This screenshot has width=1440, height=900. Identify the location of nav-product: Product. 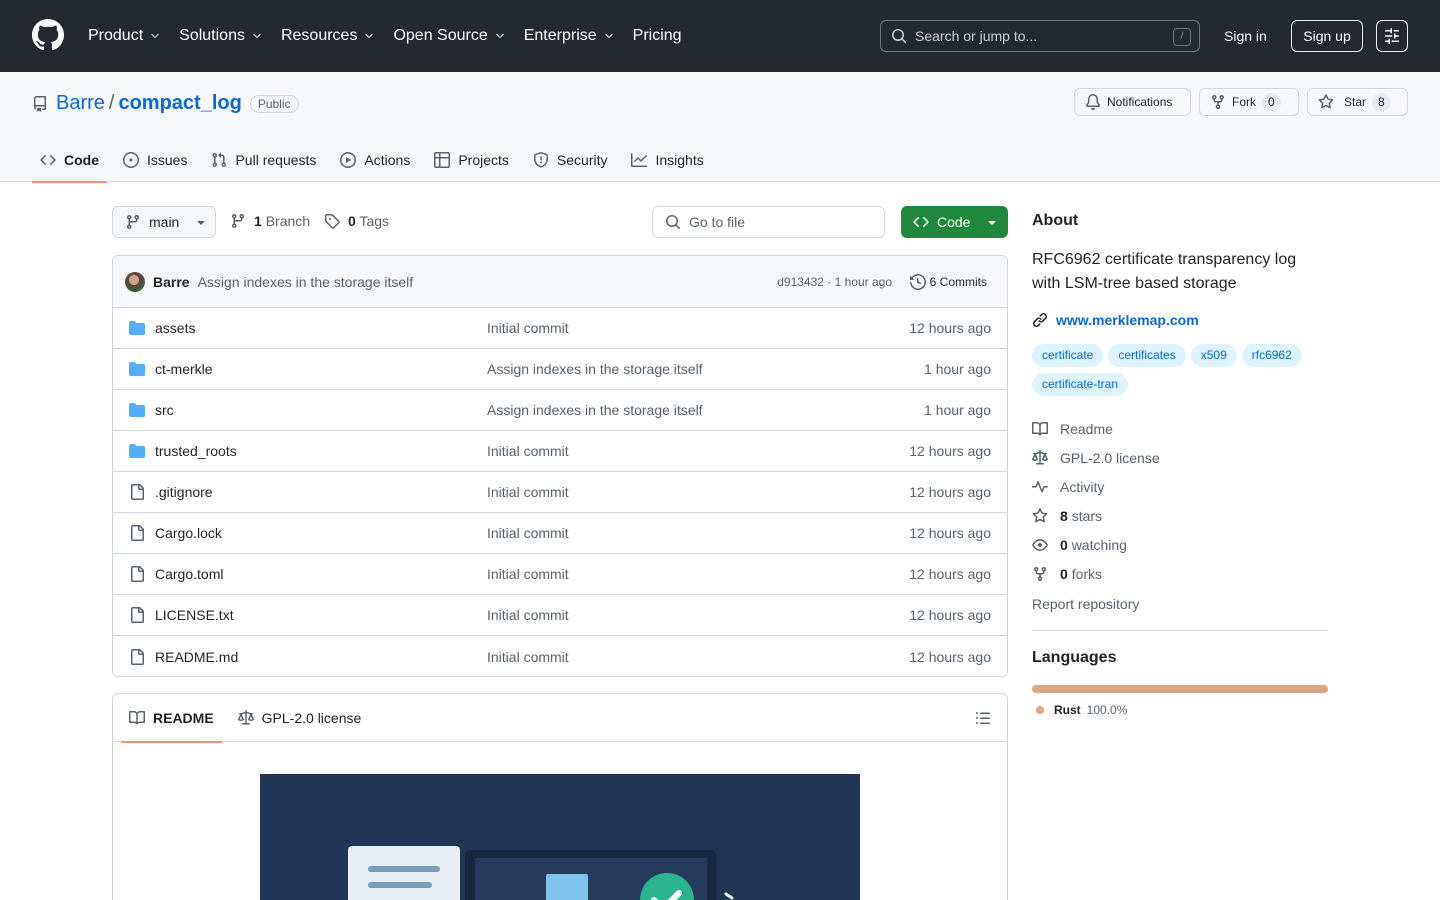
(124, 36).